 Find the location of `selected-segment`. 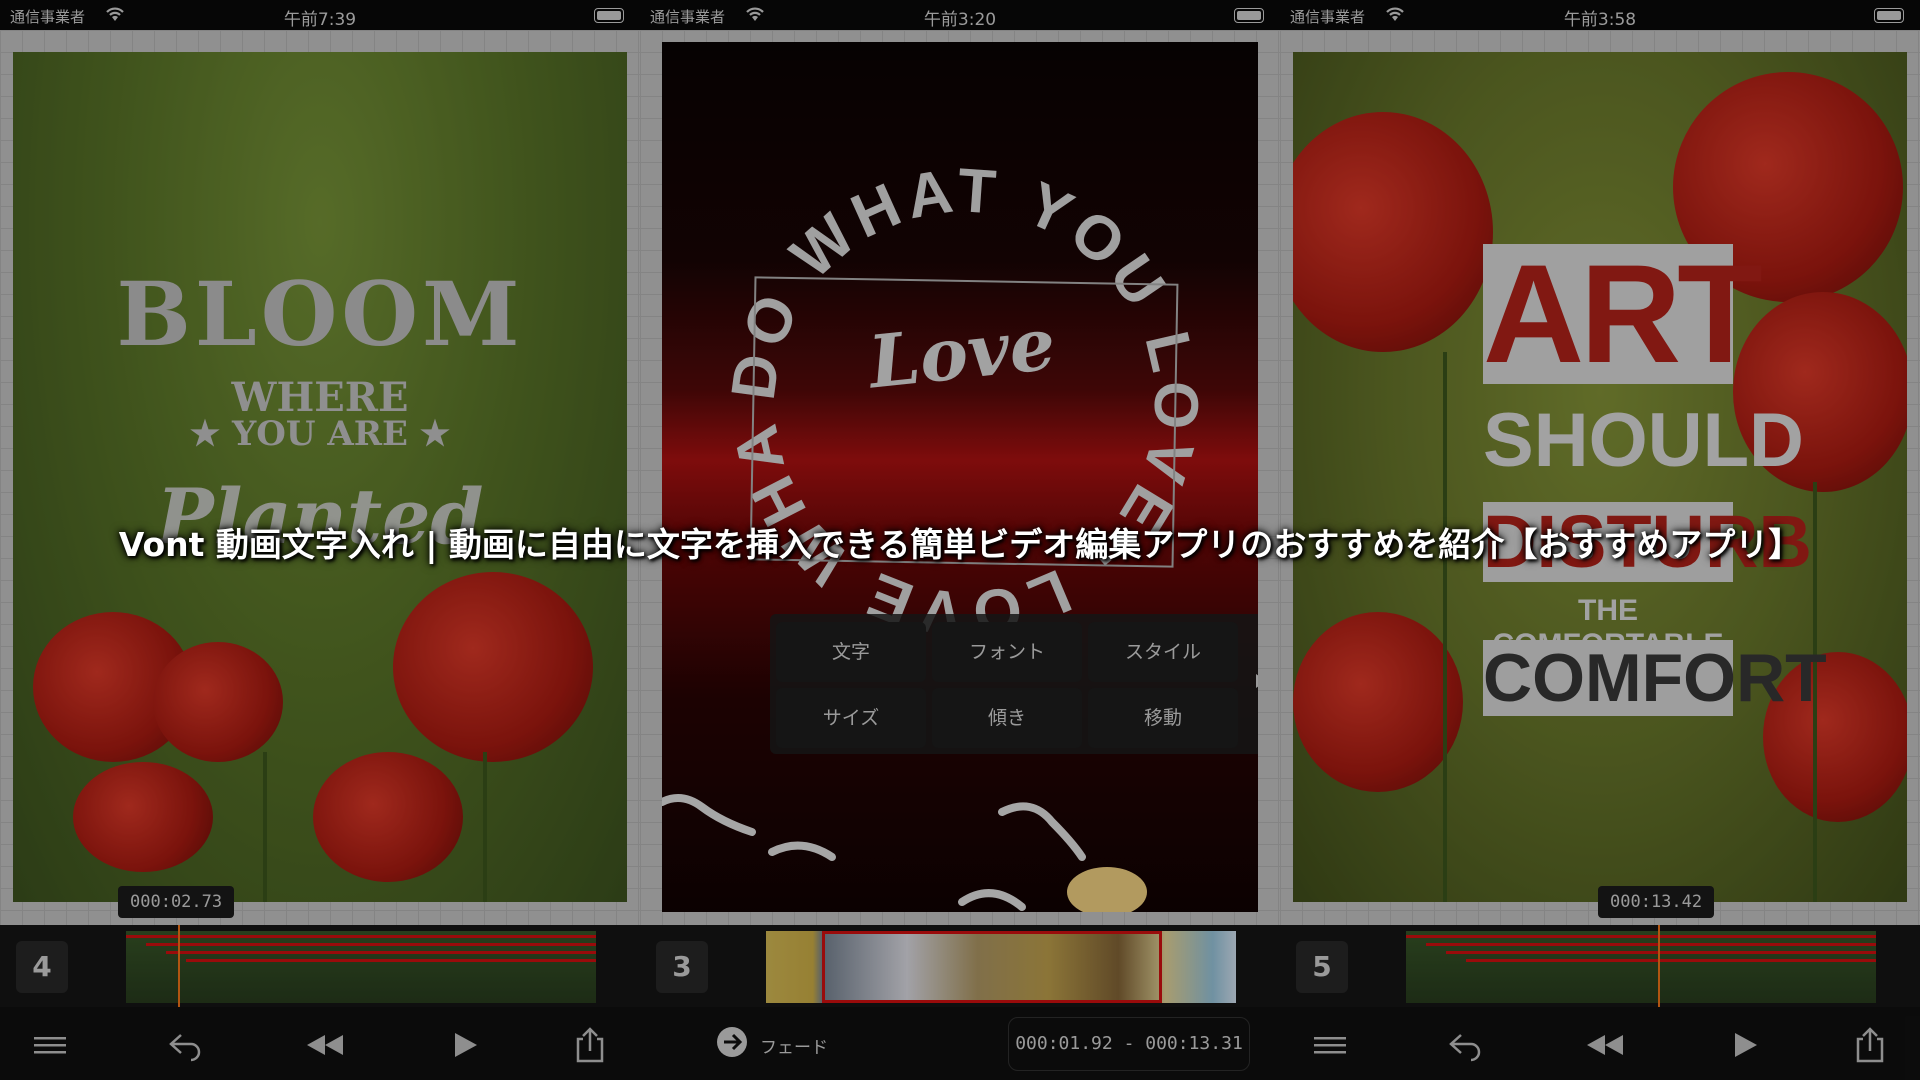

selected-segment is located at coordinates (992, 967).